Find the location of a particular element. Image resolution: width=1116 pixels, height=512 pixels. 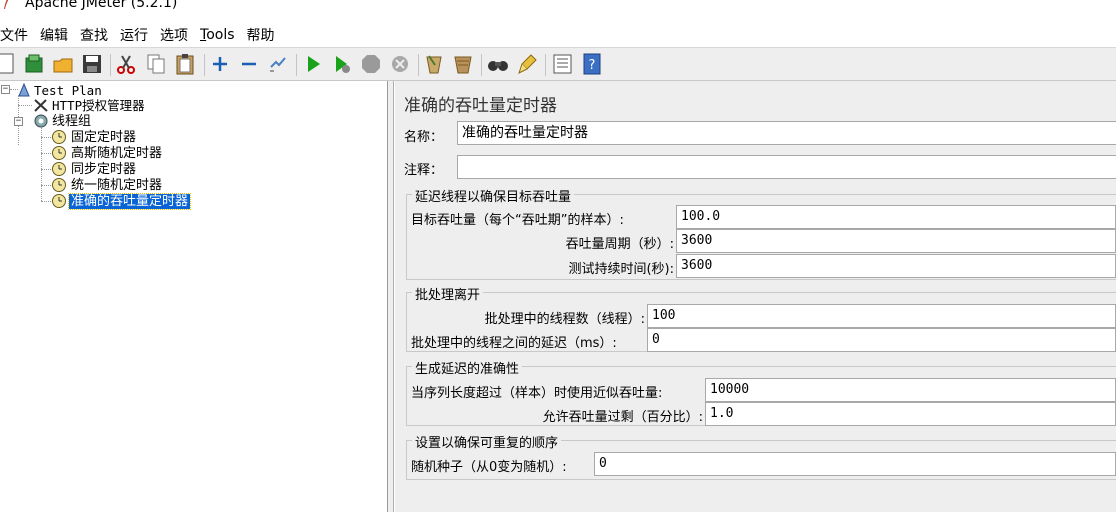

new-icon is located at coordinates (7, 63).